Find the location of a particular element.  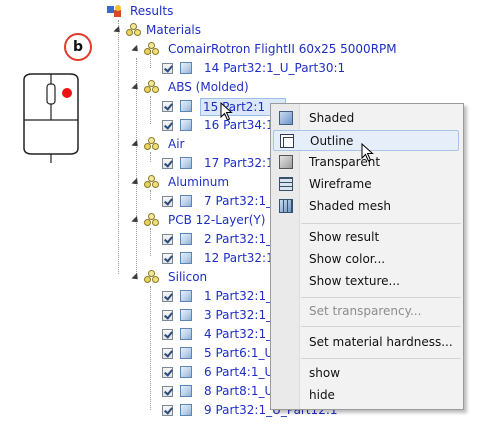

step-badge: b is located at coordinates (78, 47).